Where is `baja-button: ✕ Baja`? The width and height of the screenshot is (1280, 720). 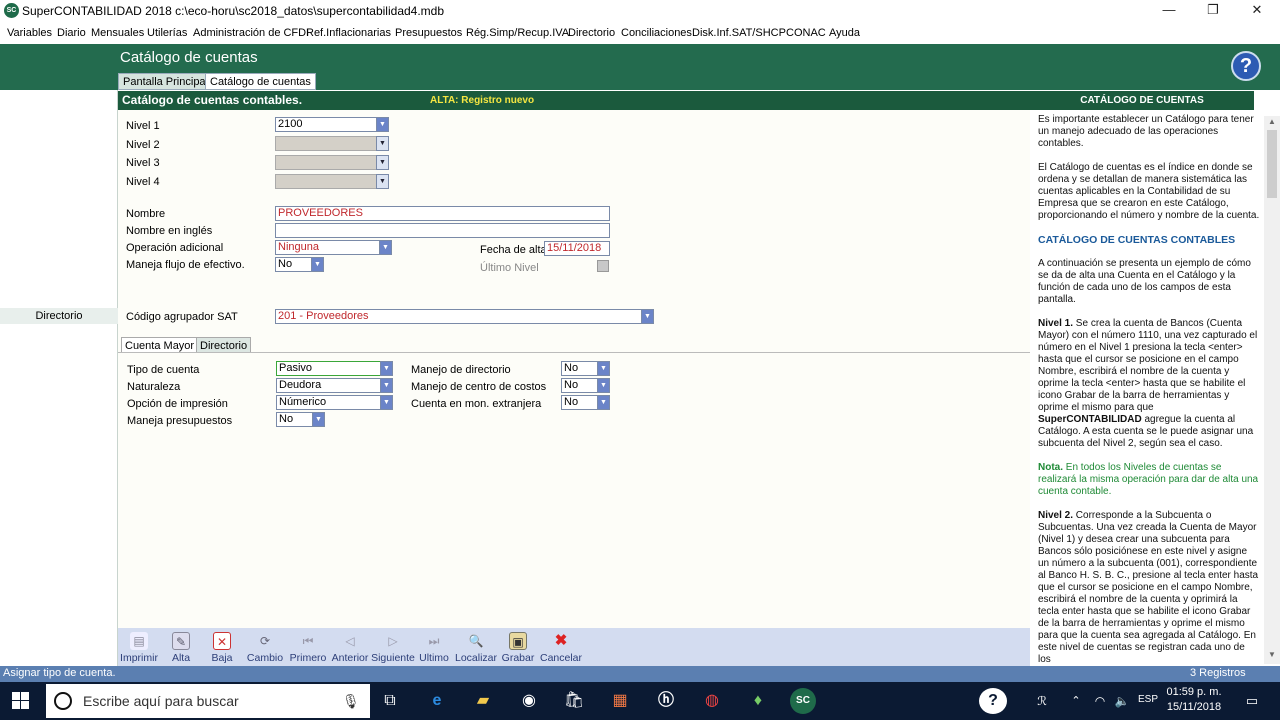 baja-button: ✕ Baja is located at coordinates (222, 647).